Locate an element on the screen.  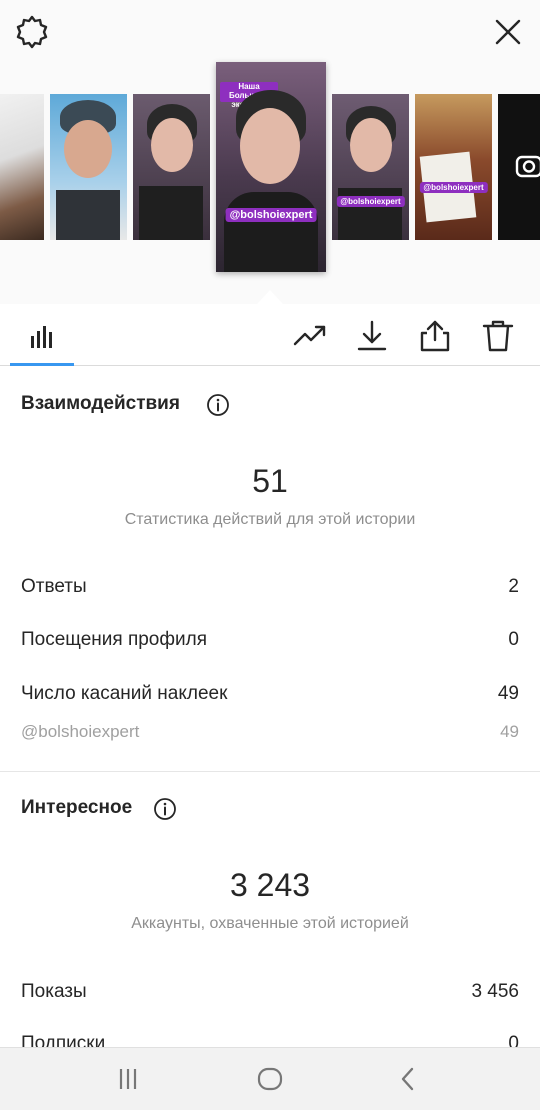
row-label: Ответы is located at coordinates (54, 586).